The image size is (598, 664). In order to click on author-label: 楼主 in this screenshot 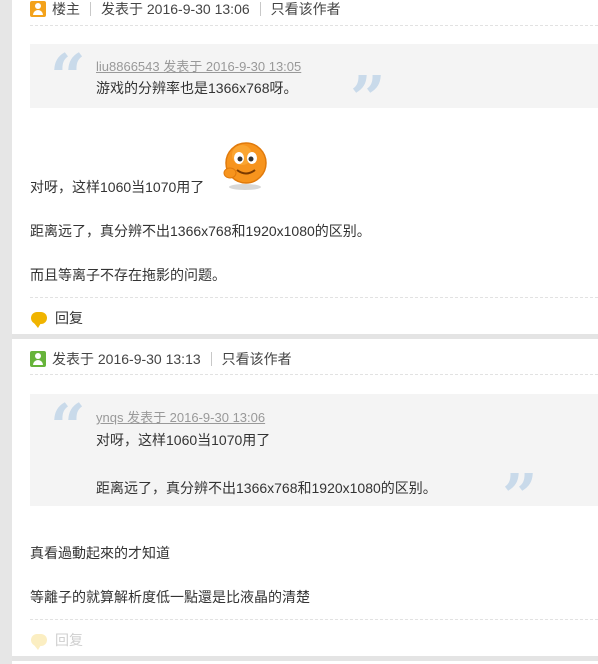, I will do `click(66, 9)`.